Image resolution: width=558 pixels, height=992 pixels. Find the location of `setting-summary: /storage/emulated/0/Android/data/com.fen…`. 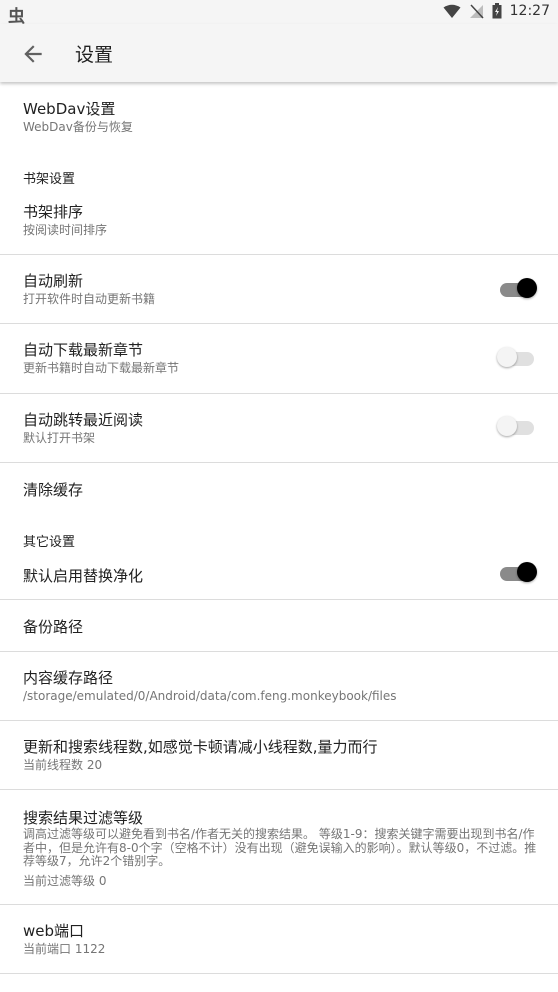

setting-summary: /storage/emulated/0/Android/data/com.fen… is located at coordinates (210, 696).